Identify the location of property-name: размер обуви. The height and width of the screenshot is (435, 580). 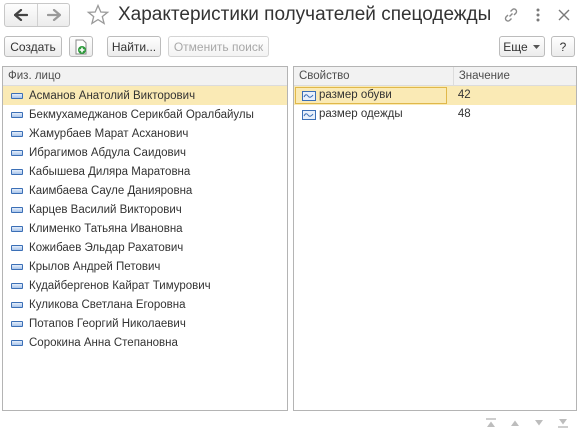
(355, 95).